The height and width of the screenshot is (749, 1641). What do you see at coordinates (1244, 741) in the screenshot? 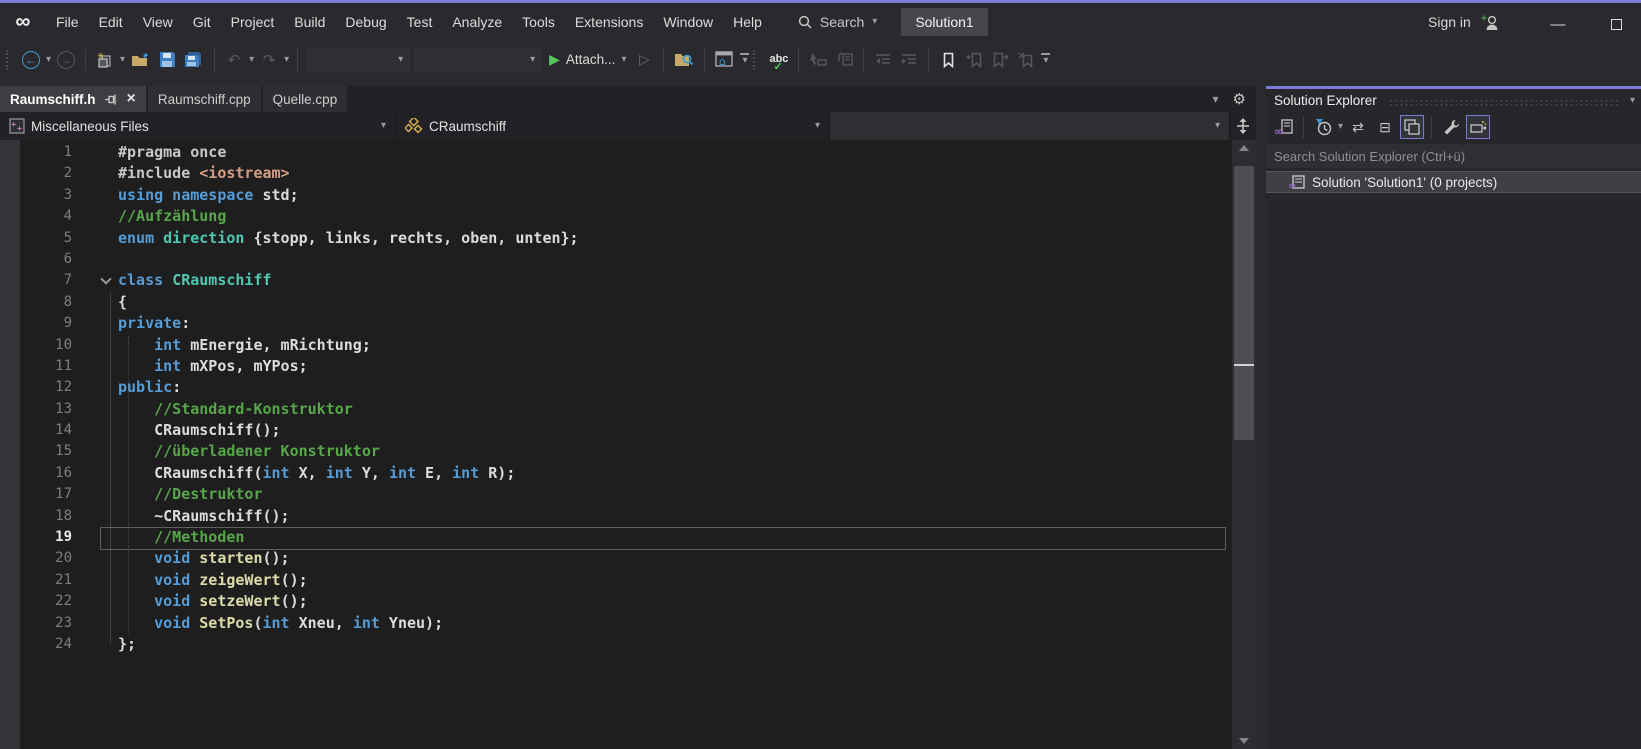
I see `scroll-down-button` at bounding box center [1244, 741].